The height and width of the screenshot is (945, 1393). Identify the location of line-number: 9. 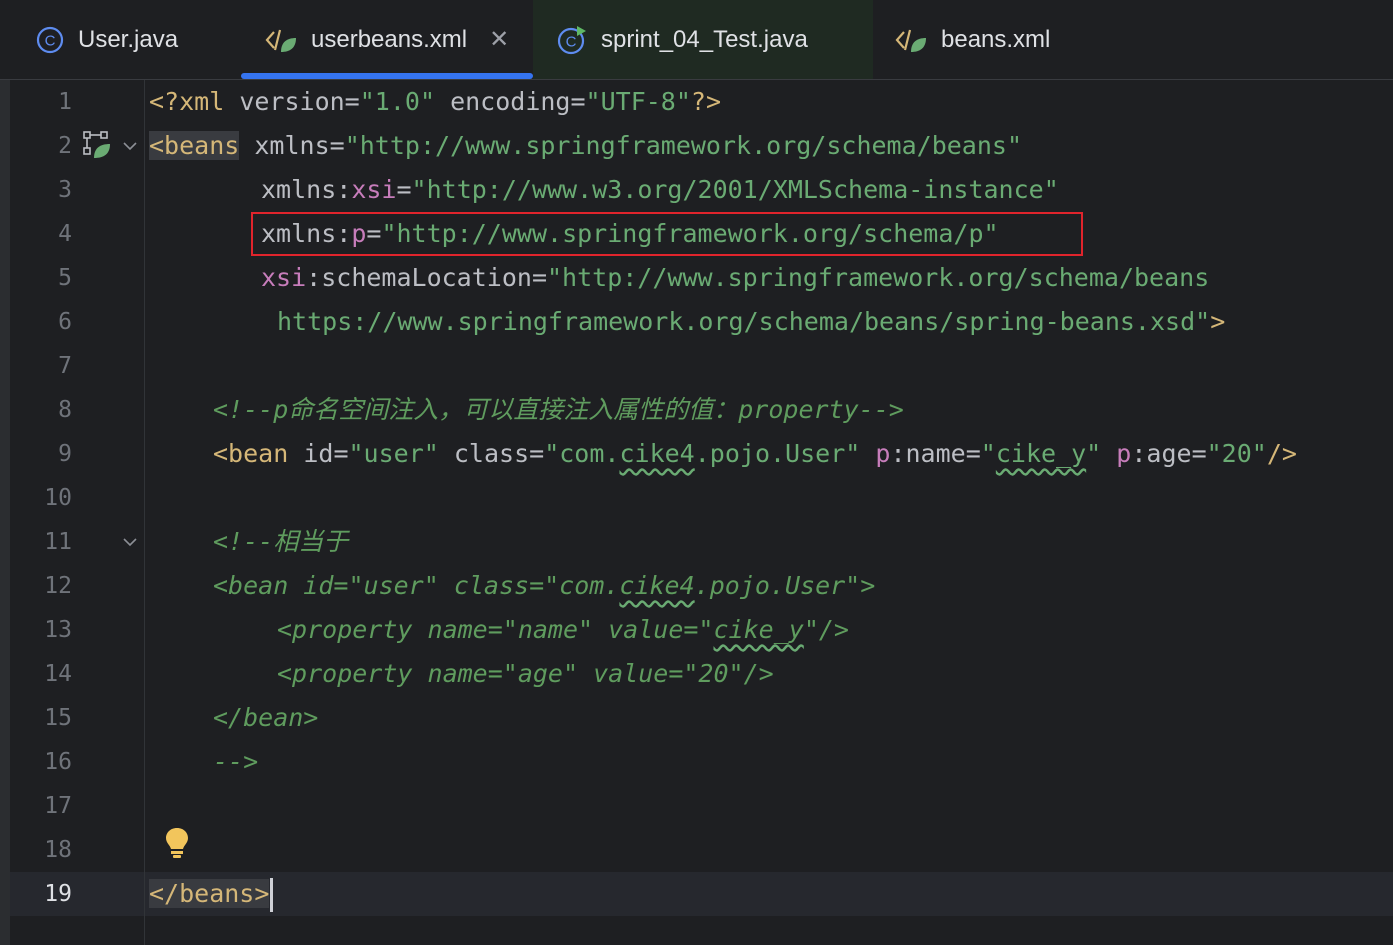
(65, 454).